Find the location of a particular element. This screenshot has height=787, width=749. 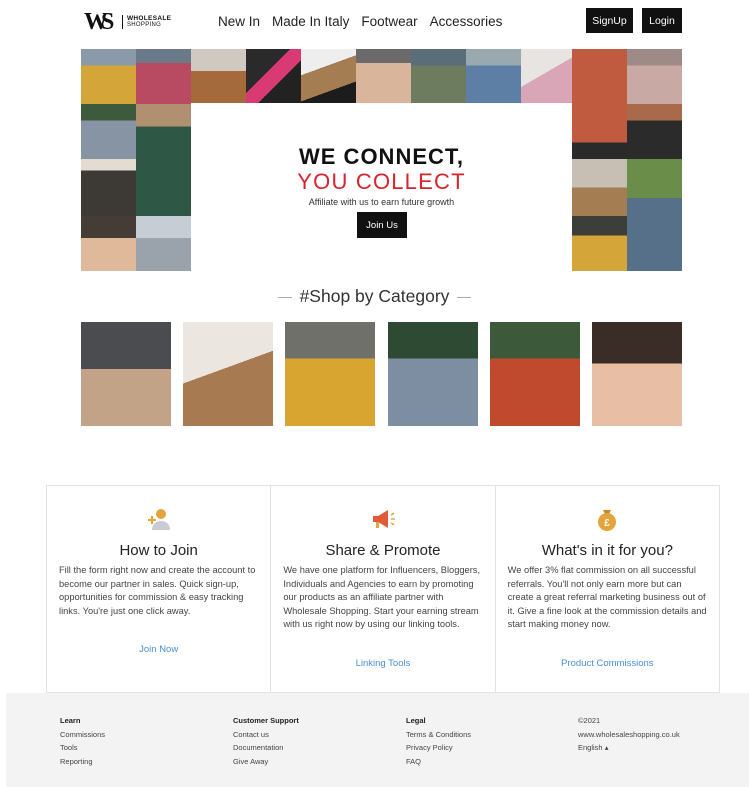

login-button: Login is located at coordinates (662, 20).